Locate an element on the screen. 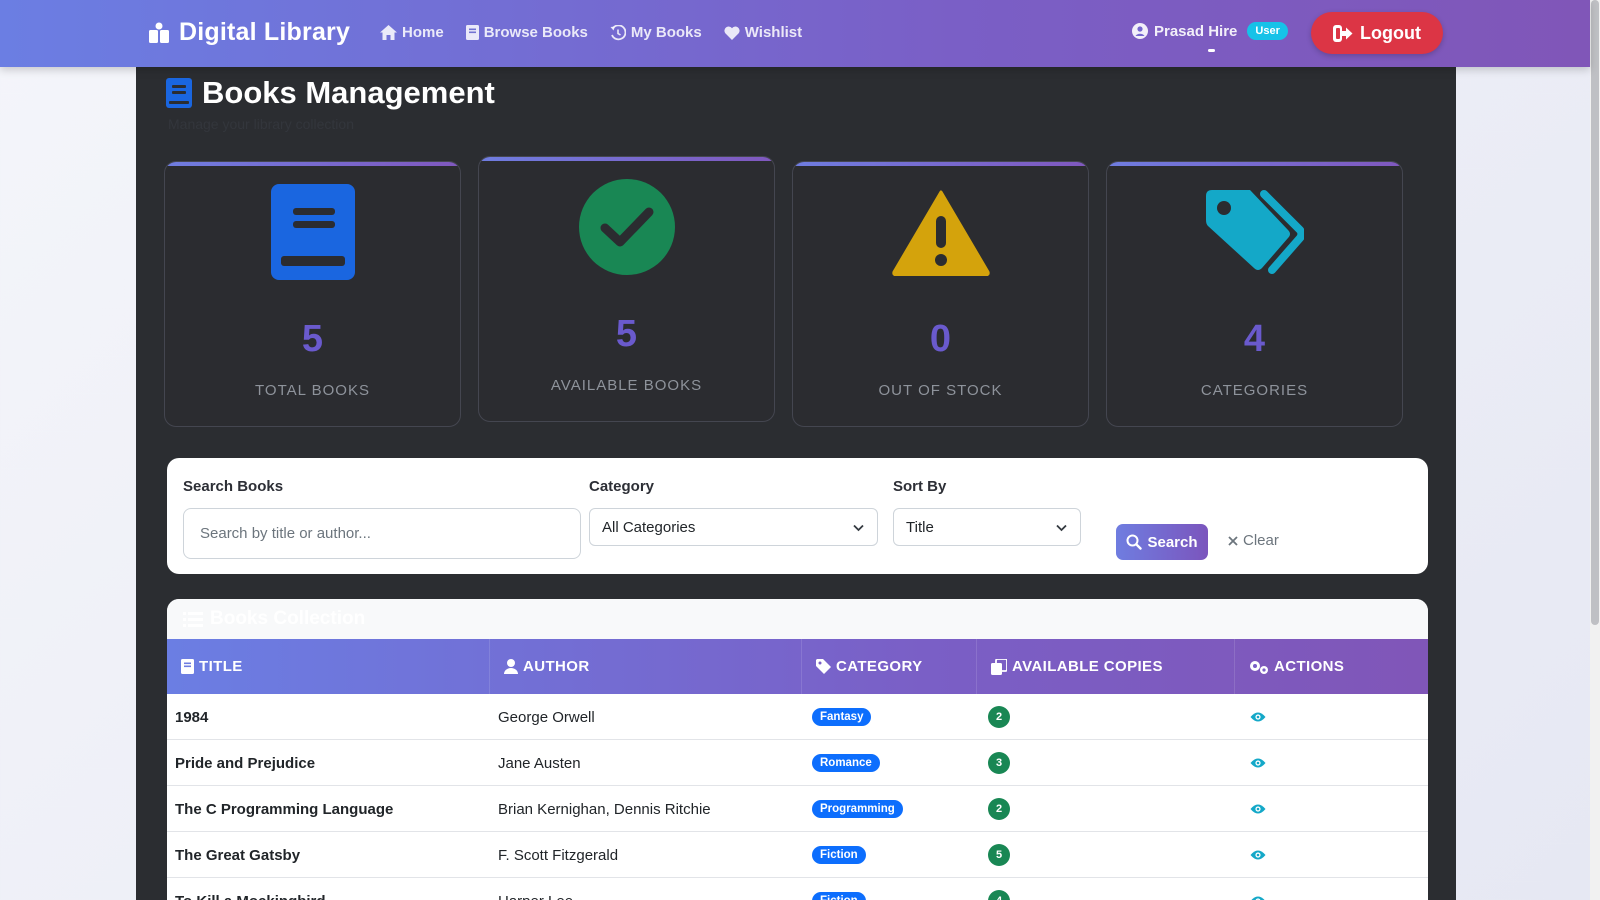  tag-icon is located at coordinates (823, 666).